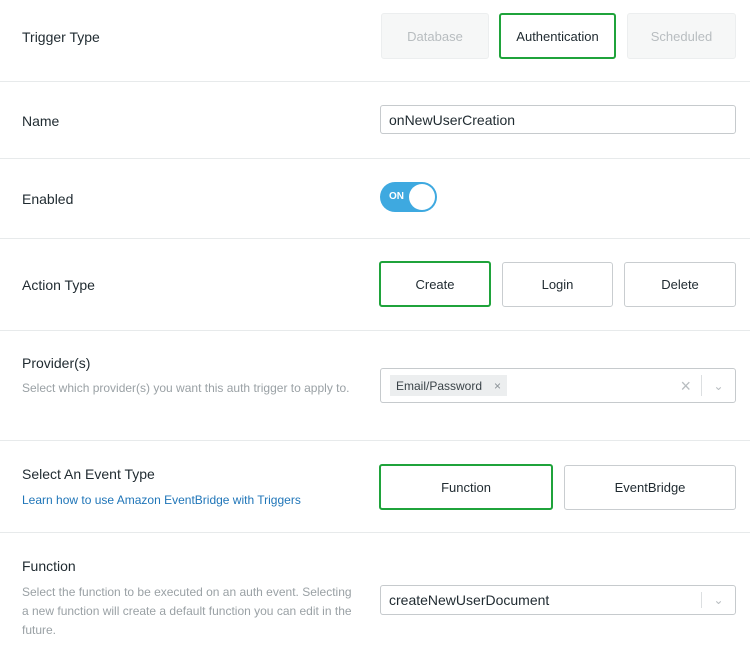  Describe the element at coordinates (650, 487) in the screenshot. I see `event-eventbridge-button: EventBridge` at that location.